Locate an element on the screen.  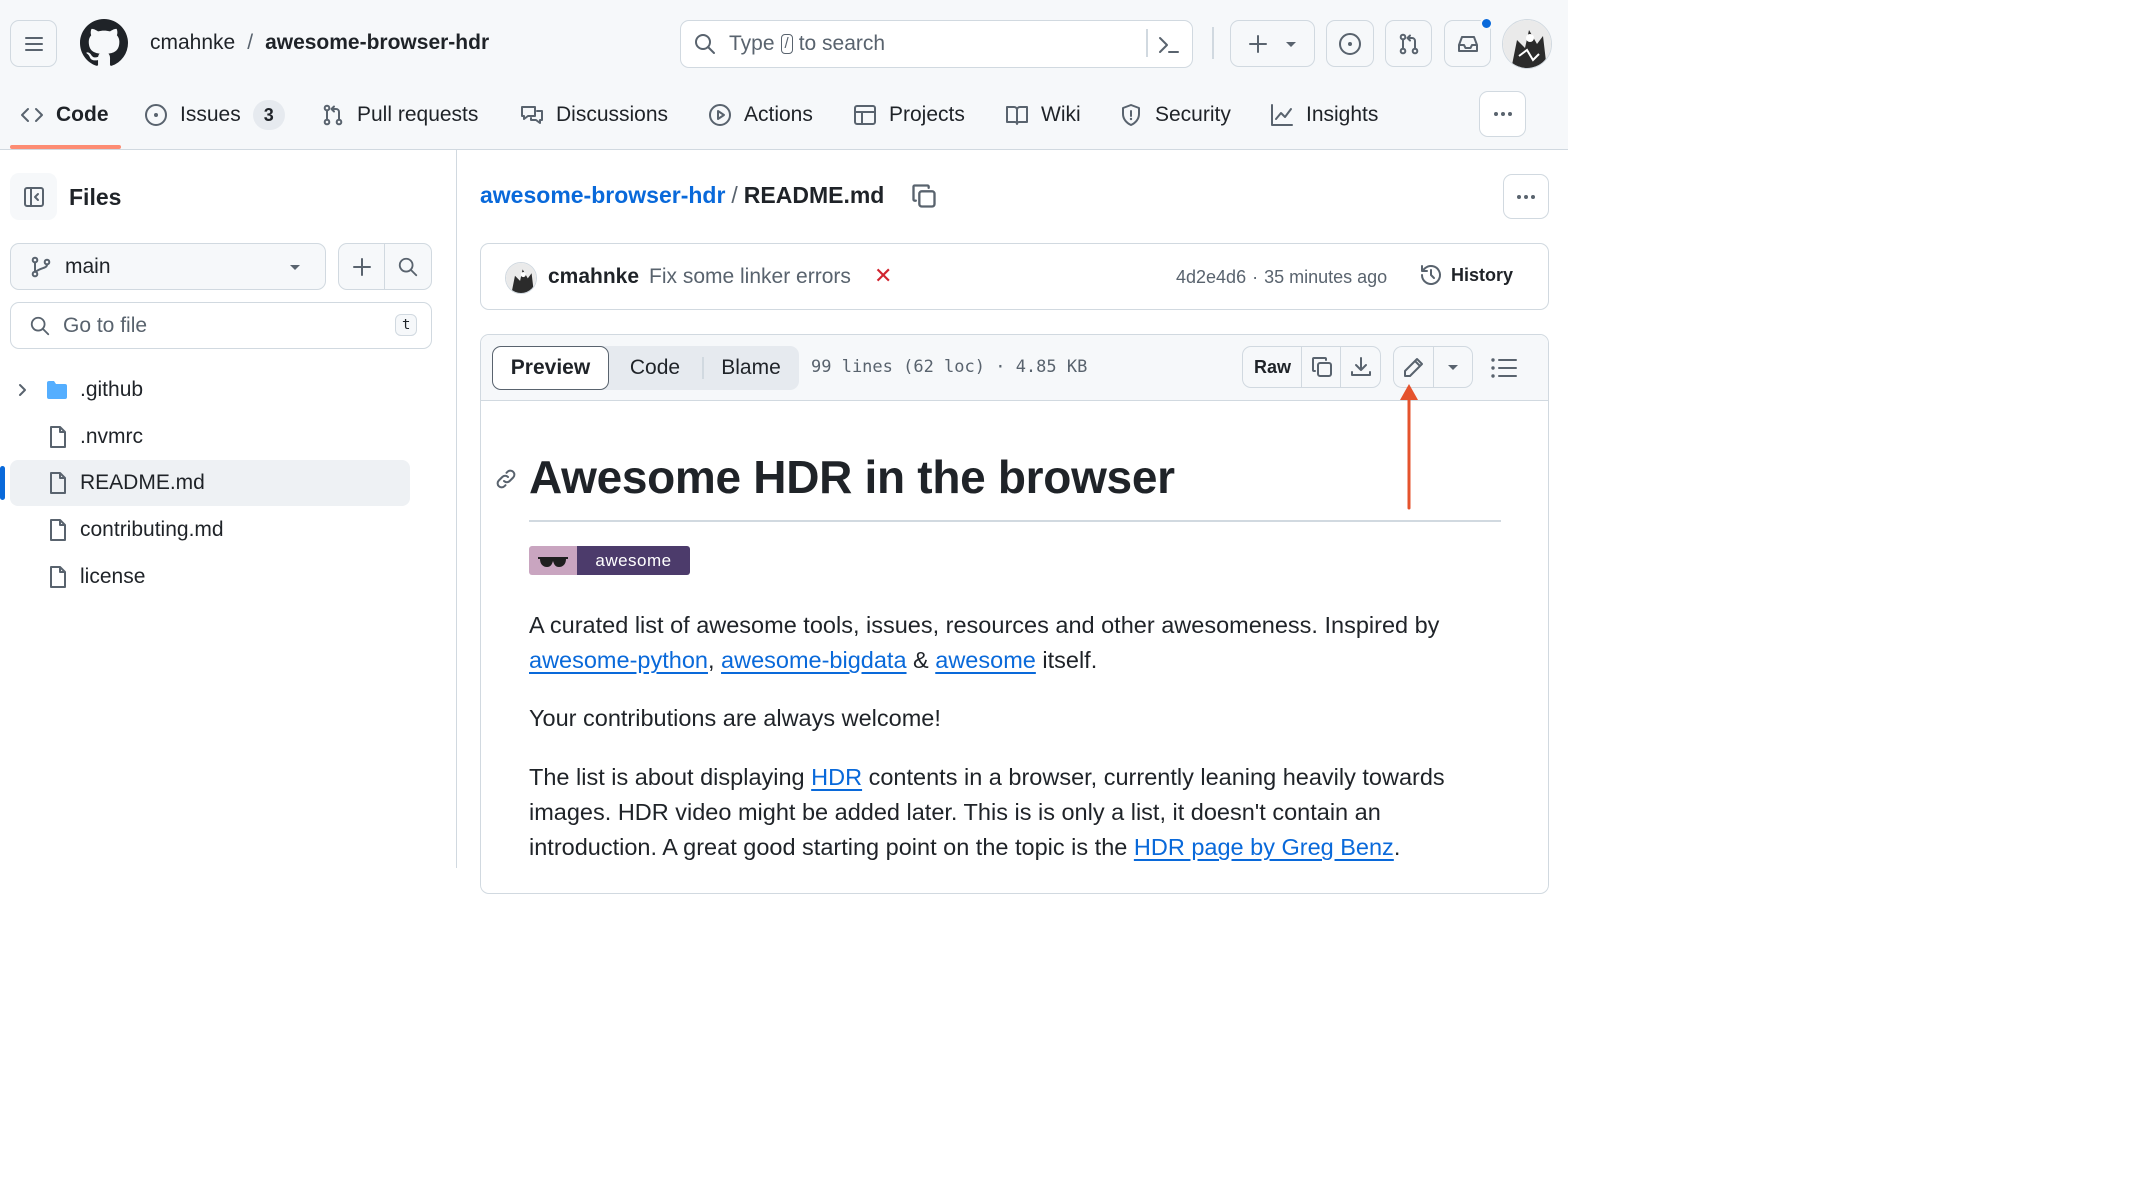
repo-link: awesome-browser-hdr is located at coordinates (377, 43).